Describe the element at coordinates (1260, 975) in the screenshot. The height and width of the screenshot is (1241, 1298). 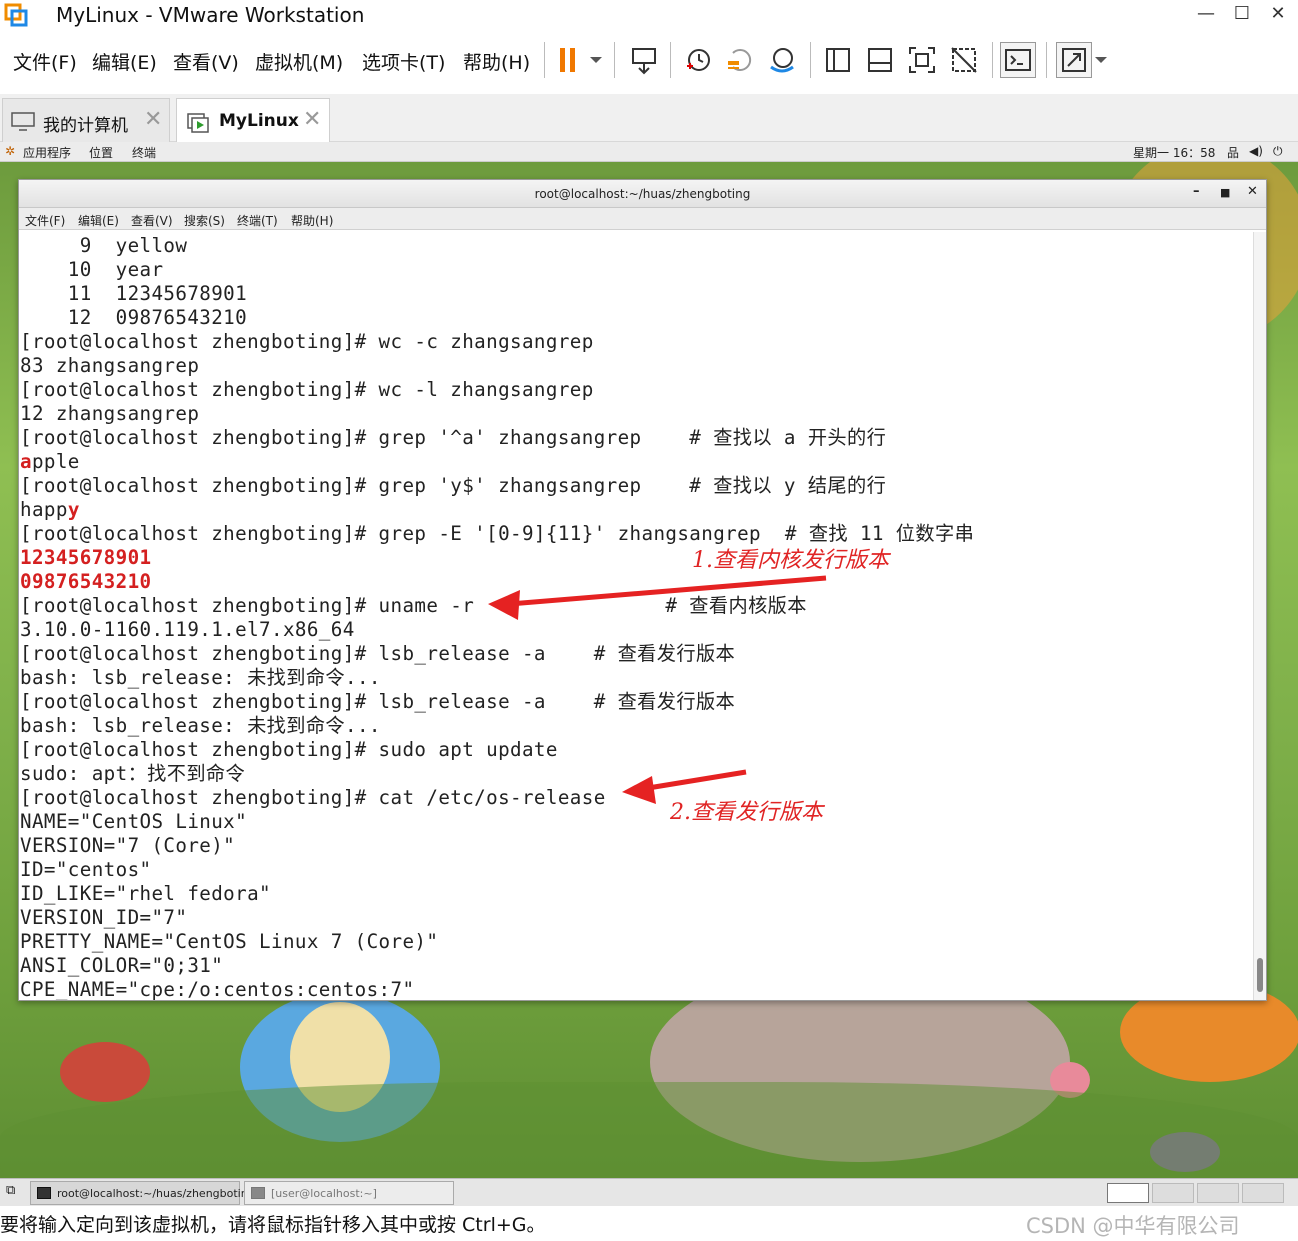
I see `scrollbar-thumb` at that location.